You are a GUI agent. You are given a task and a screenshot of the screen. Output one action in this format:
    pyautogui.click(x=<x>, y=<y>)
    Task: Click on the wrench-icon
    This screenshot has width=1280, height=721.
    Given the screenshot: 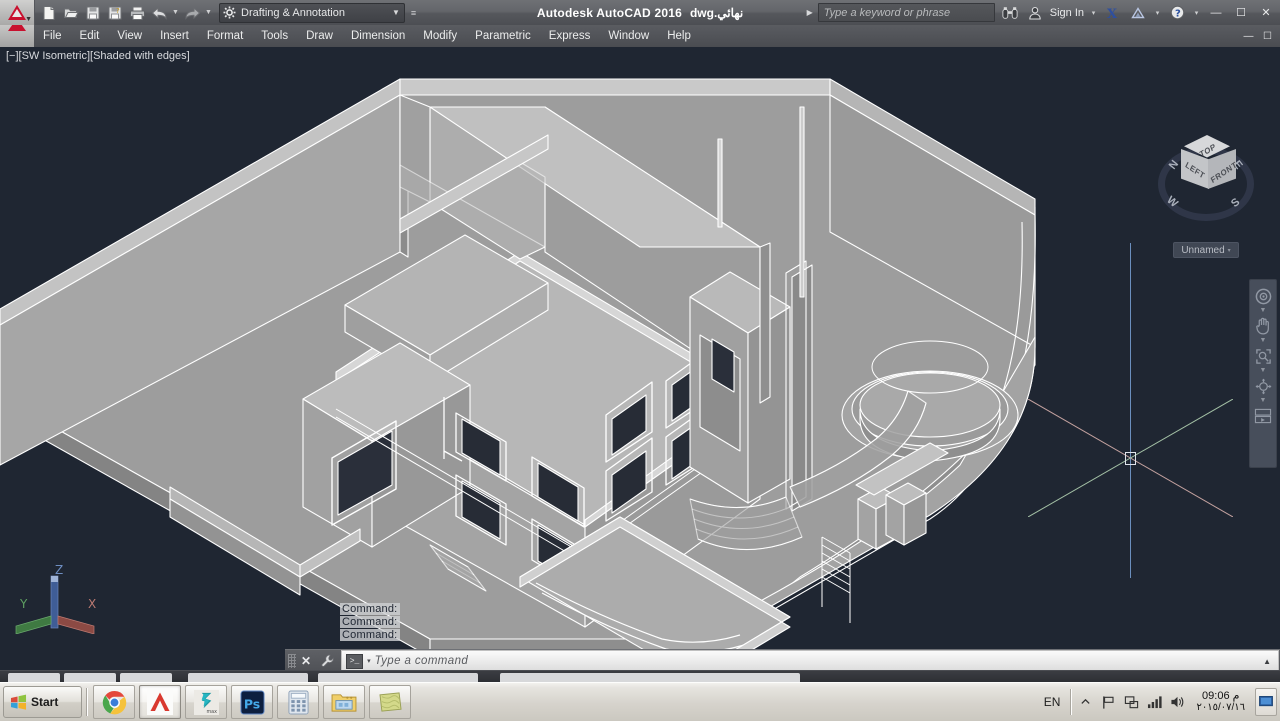 What is the action you would take?
    pyautogui.click(x=328, y=661)
    